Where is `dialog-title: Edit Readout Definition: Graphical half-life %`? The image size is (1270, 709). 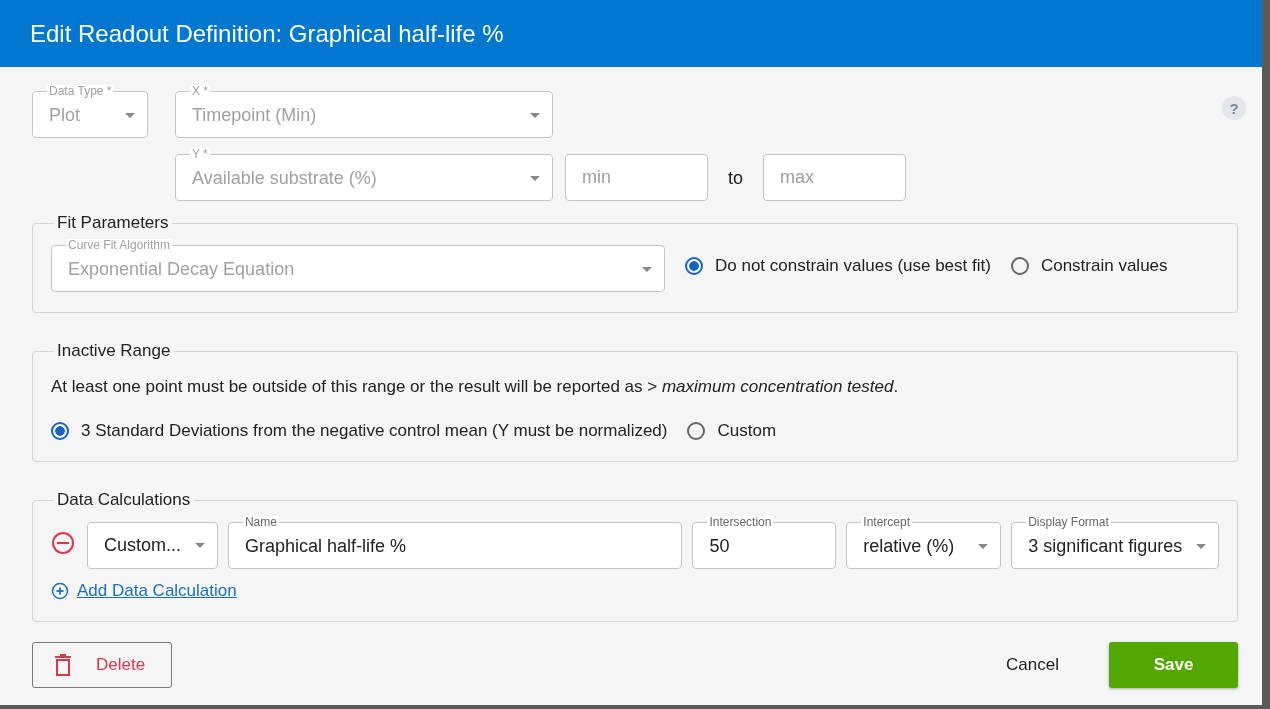
dialog-title: Edit Readout Definition: Graphical half-life % is located at coordinates (267, 33).